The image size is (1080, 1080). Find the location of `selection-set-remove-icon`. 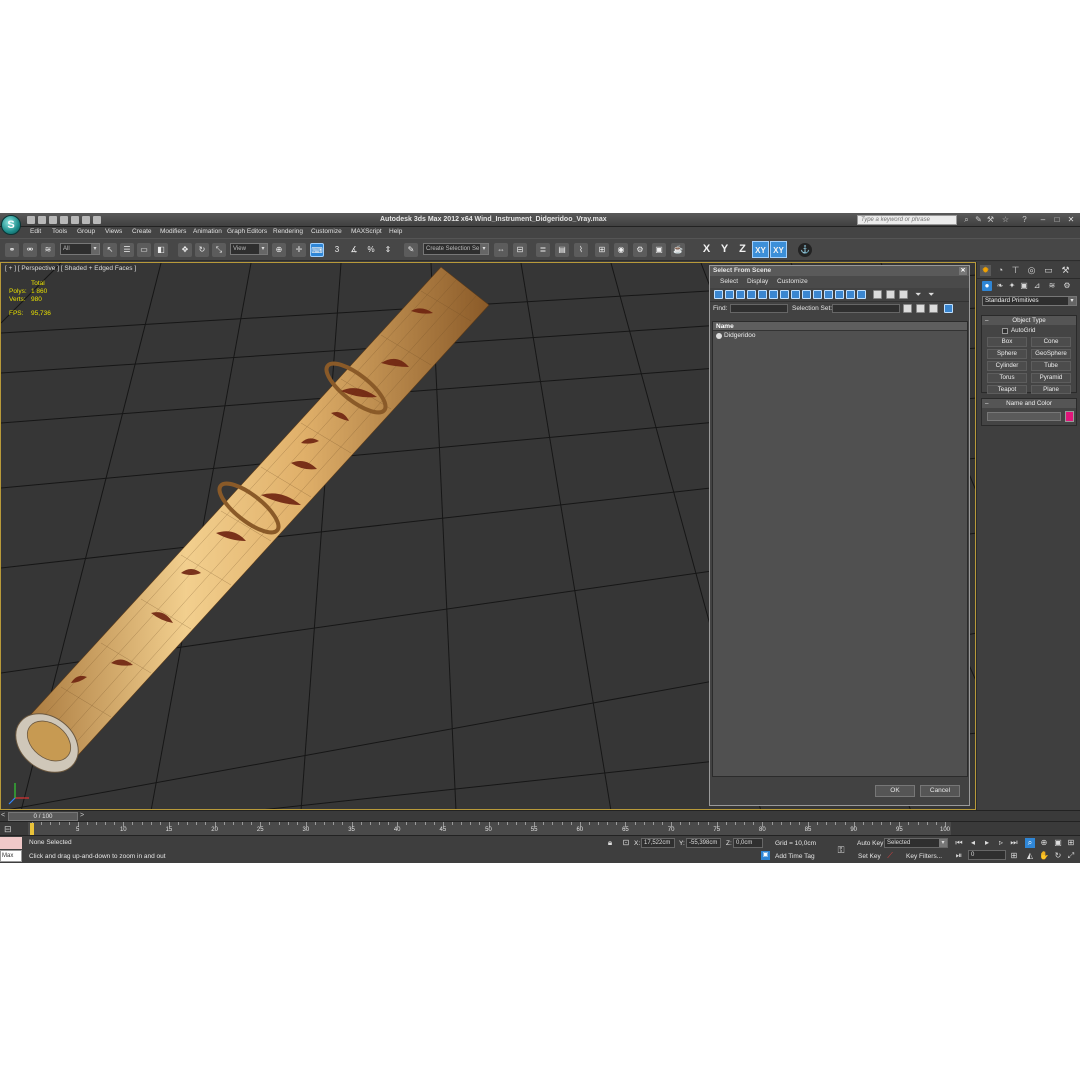

selection-set-remove-icon is located at coordinates (920, 308).